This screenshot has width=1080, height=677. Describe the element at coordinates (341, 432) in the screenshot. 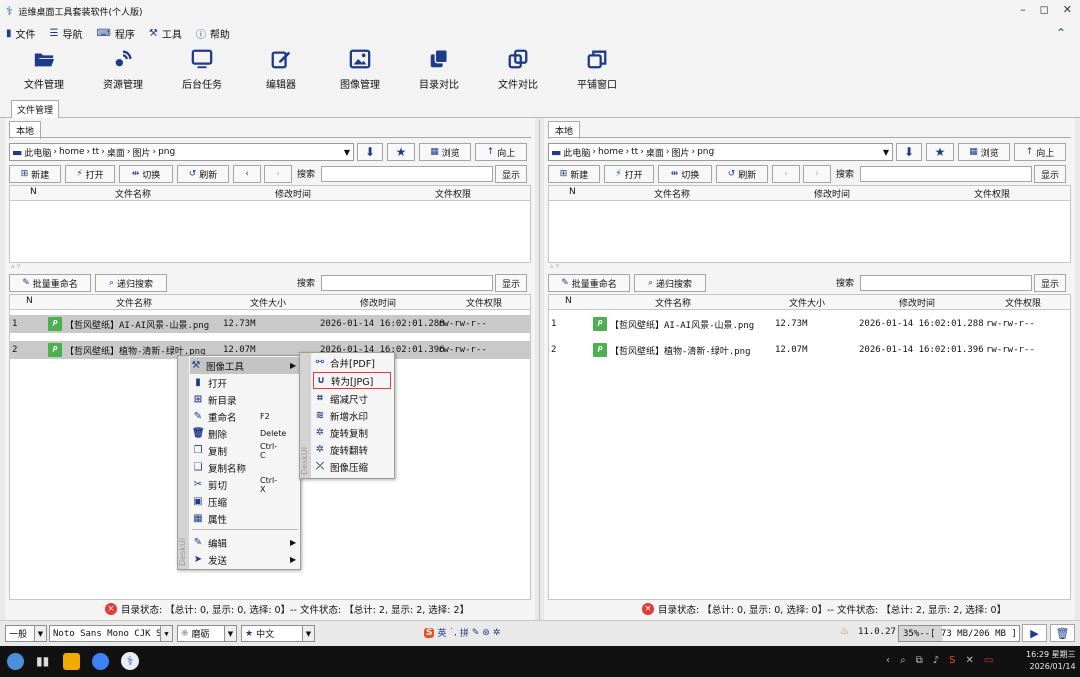

I see `submenu-rotate-copy: ✲ 旋转复制` at that location.